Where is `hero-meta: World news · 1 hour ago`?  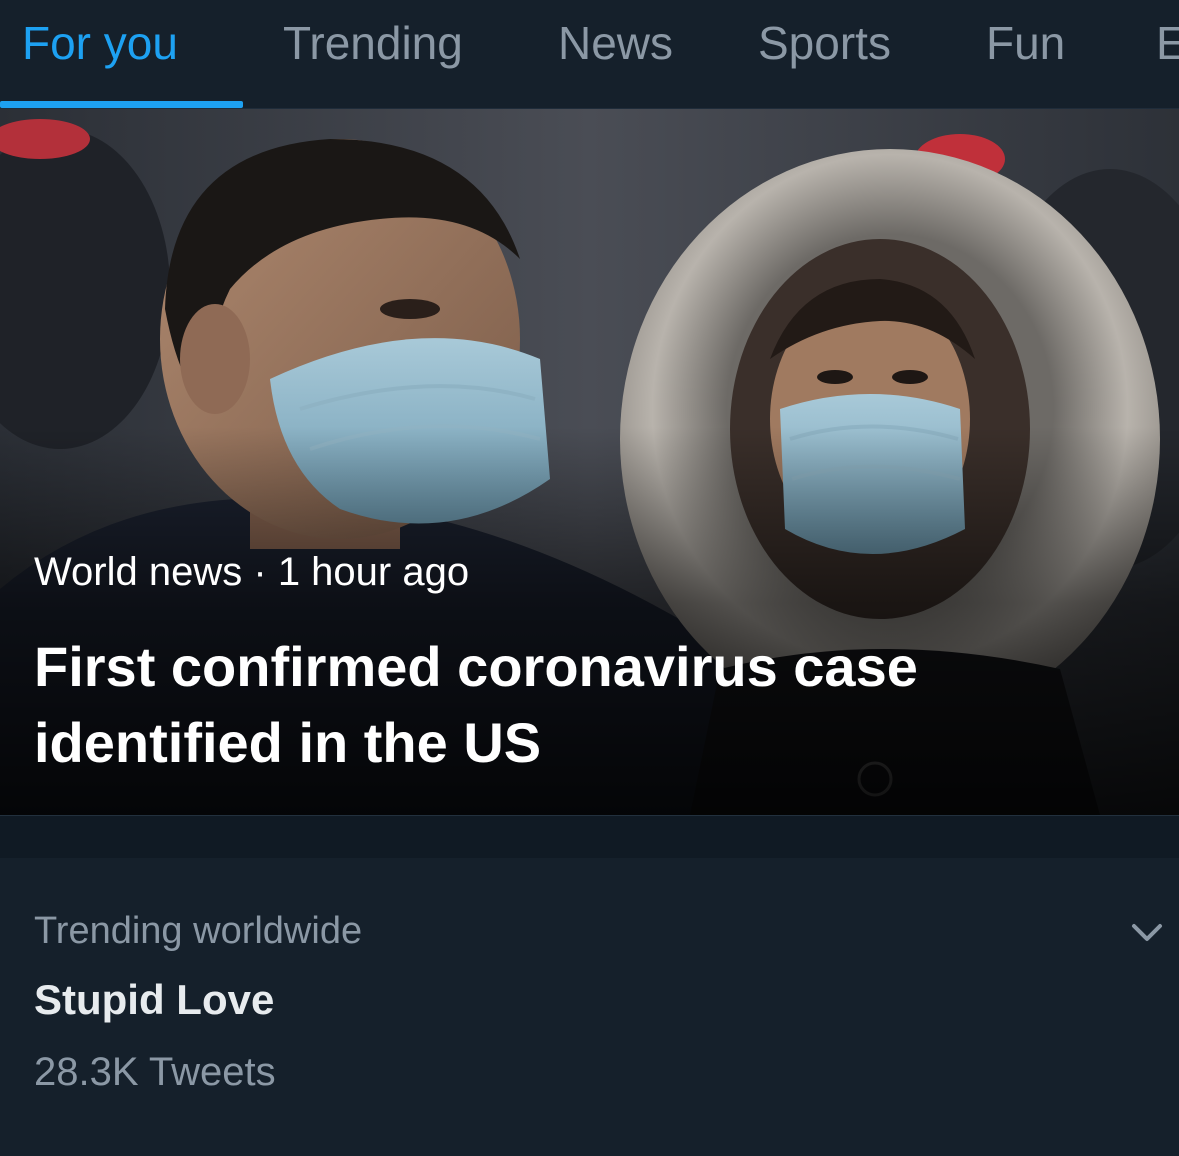
hero-meta: World news · 1 hour ago is located at coordinates (251, 572).